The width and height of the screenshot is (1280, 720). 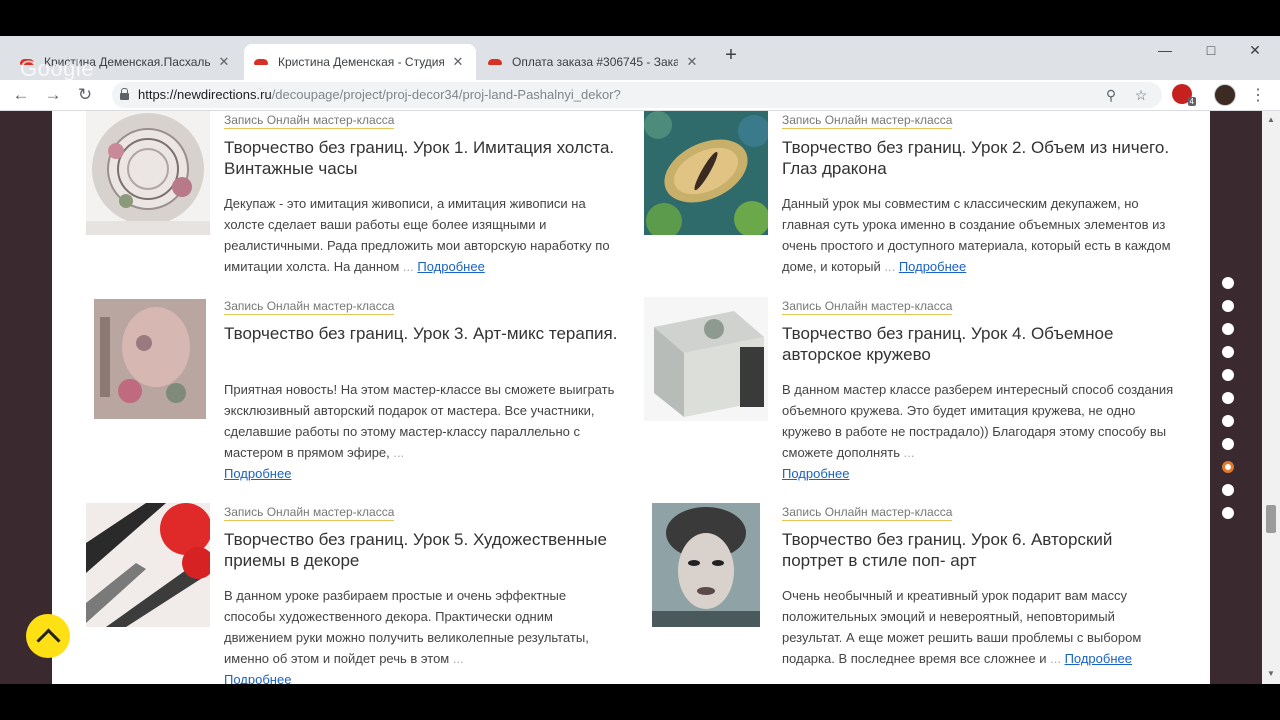 I want to click on vintage-clock-image, so click(x=148, y=173).